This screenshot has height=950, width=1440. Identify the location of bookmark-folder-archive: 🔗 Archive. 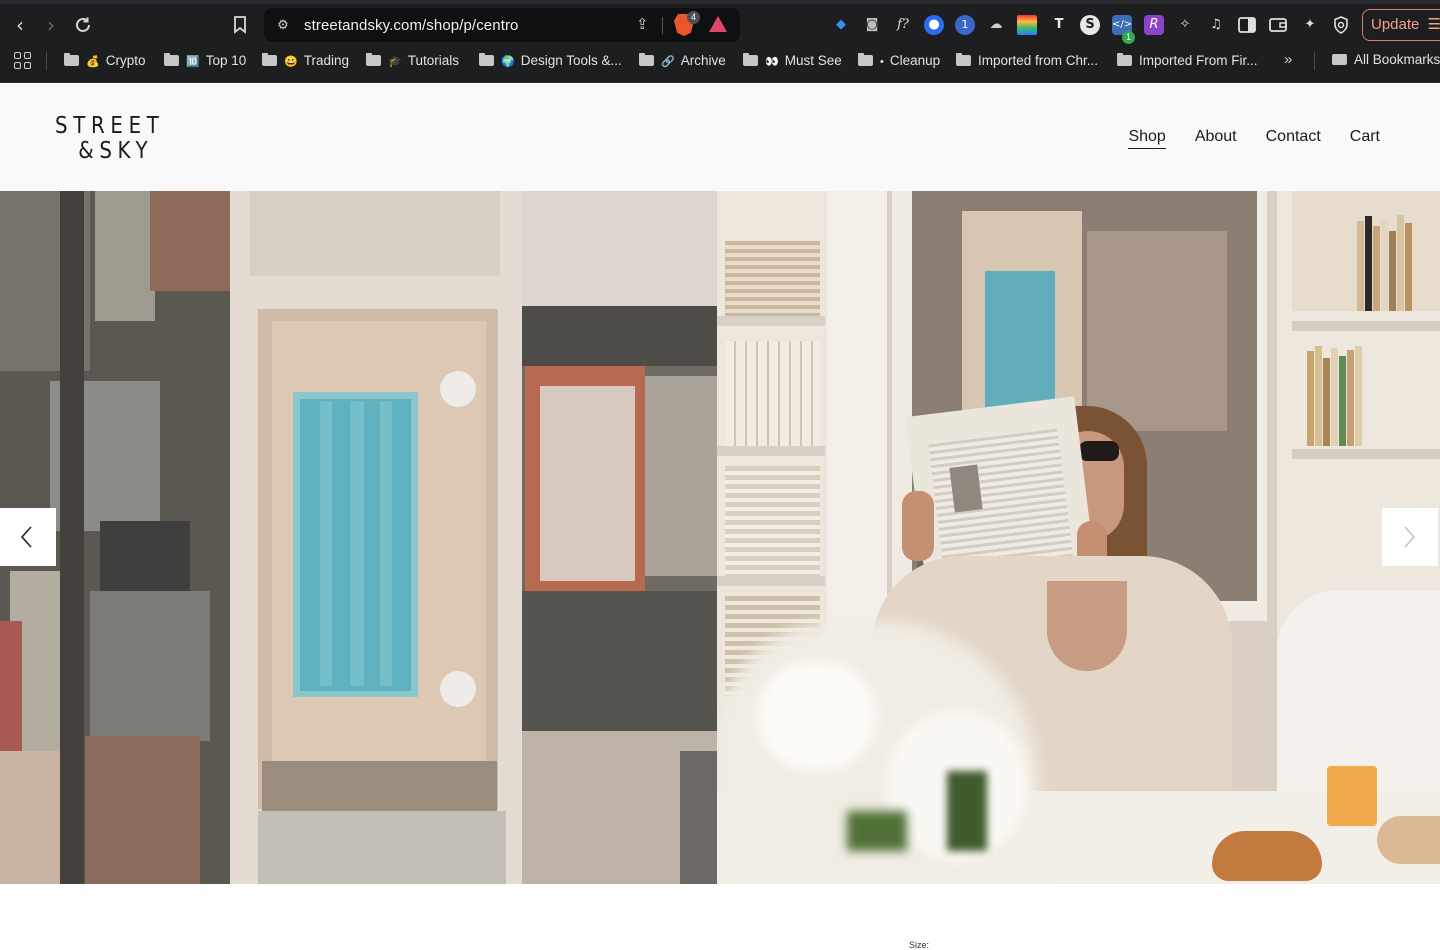
(682, 61).